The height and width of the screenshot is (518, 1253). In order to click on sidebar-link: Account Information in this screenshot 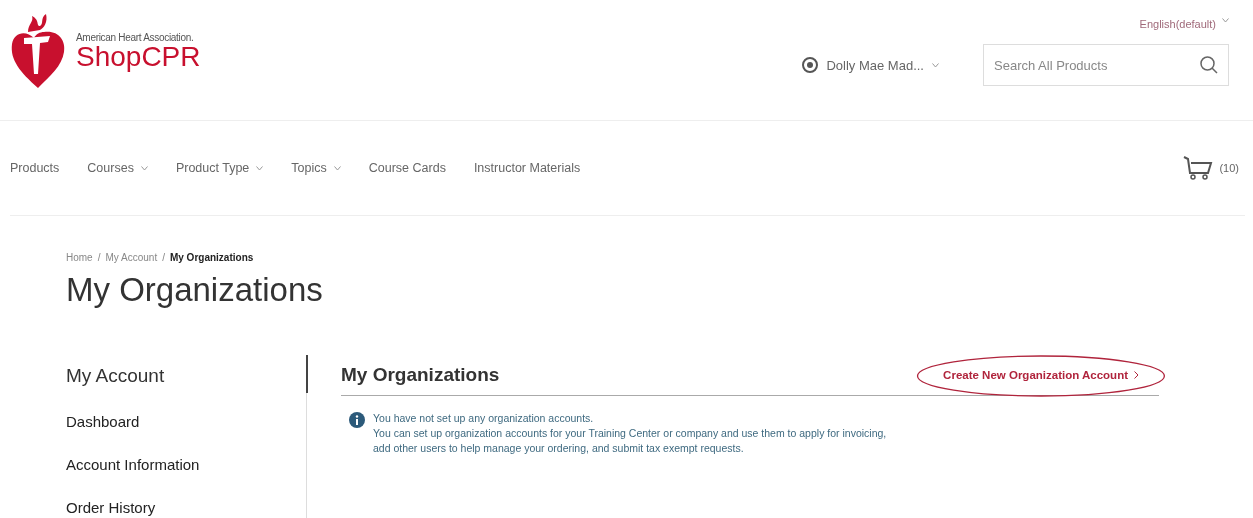, I will do `click(186, 477)`.